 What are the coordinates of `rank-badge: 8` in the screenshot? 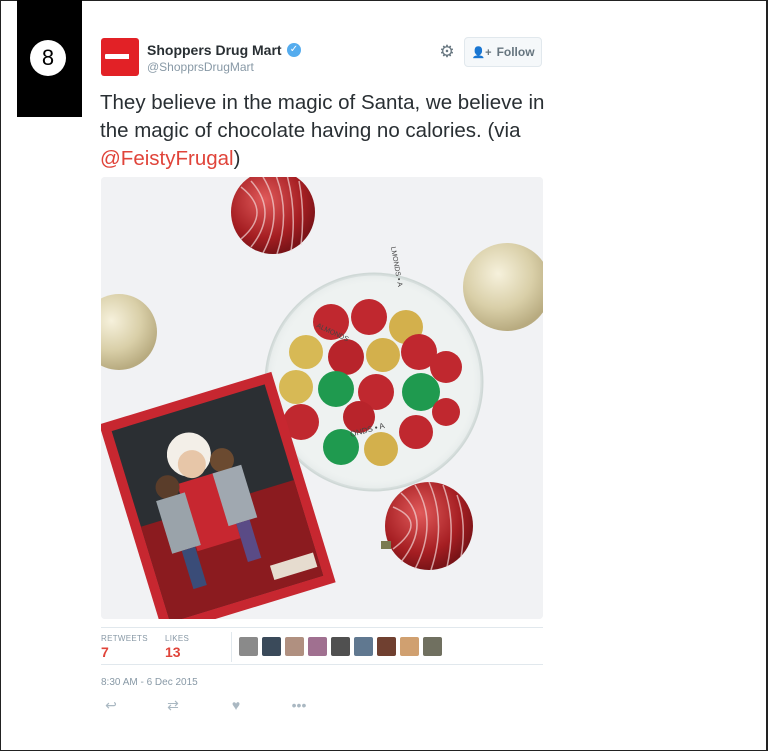 It's located at (49, 58).